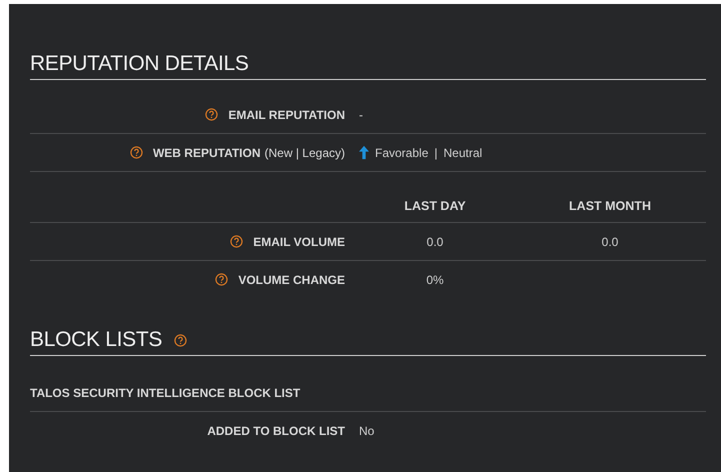 Image resolution: width=721 pixels, height=472 pixels. What do you see at coordinates (463, 153) in the screenshot?
I see `field-value: Neutral` at bounding box center [463, 153].